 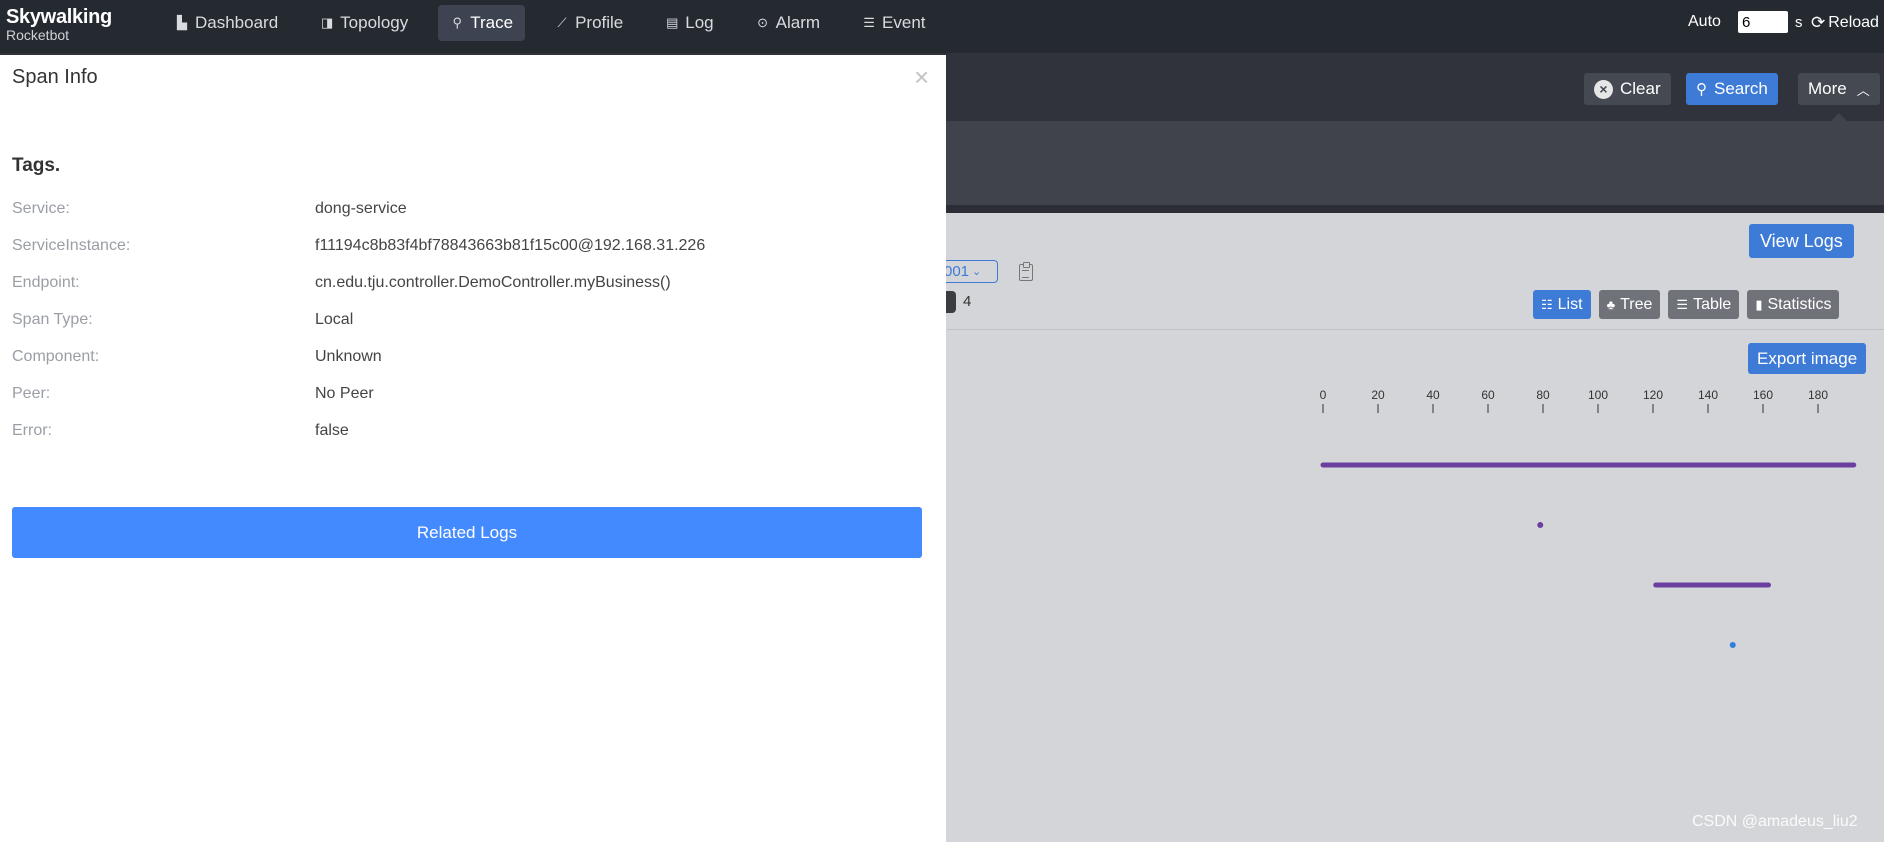 I want to click on clear-icon: ×, so click(x=1603, y=89).